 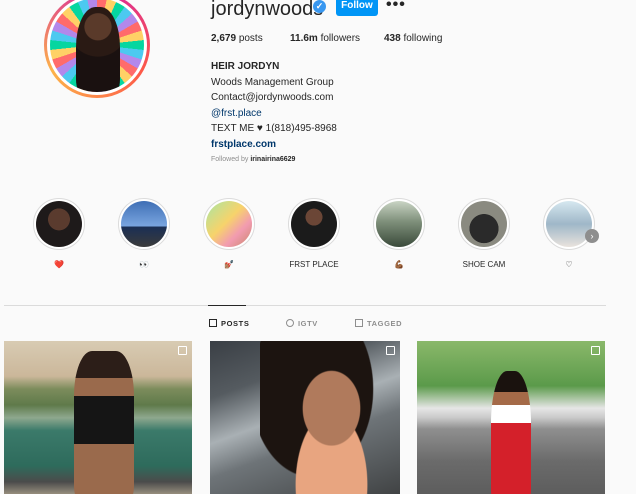 I want to click on highlight-label: ♡, so click(x=569, y=264).